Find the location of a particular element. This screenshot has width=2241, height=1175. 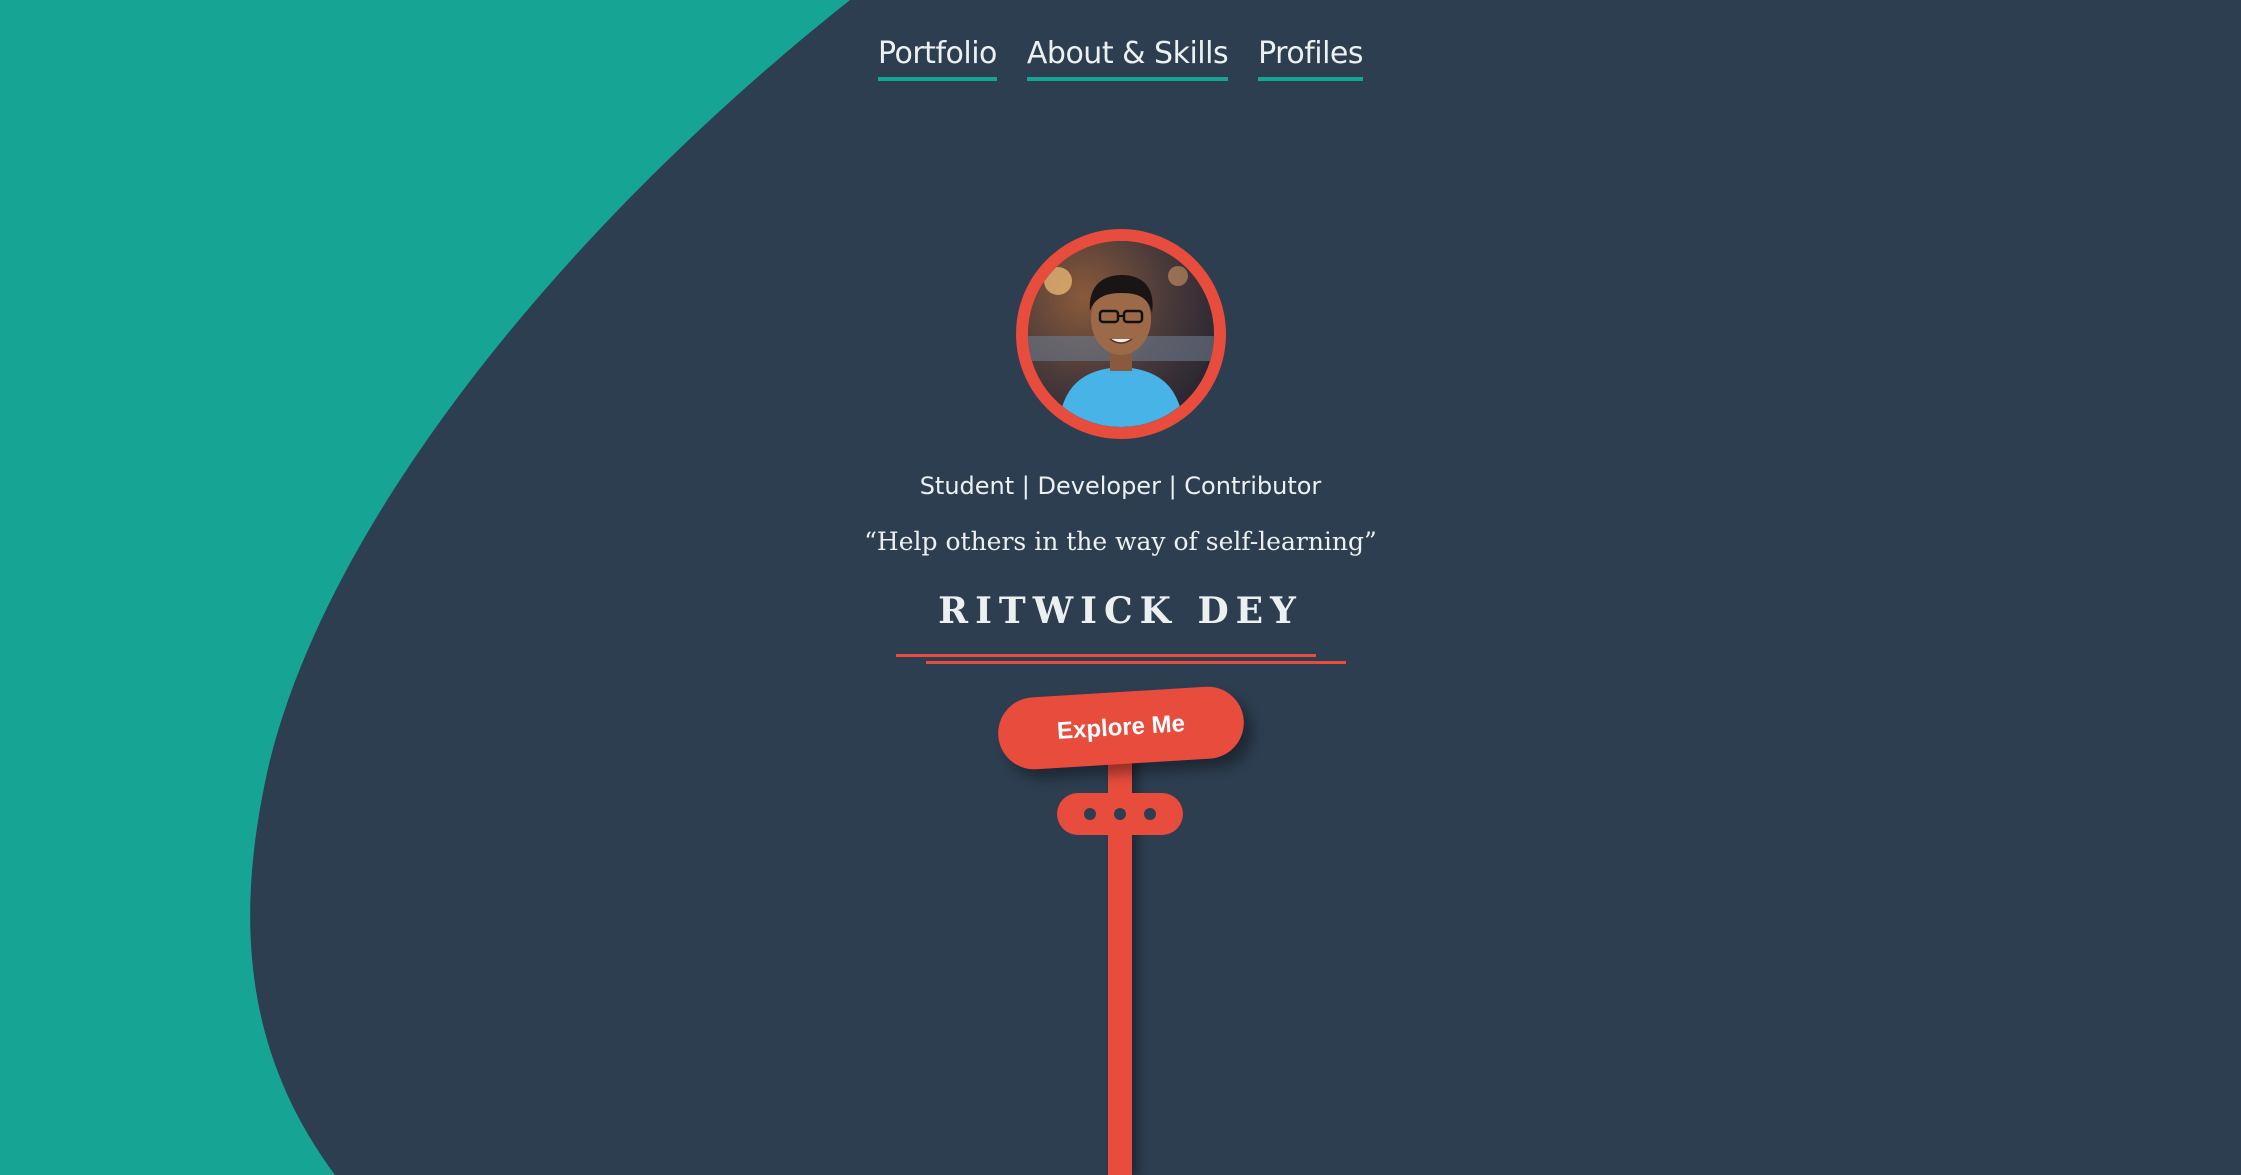

nav-link-about-skills: About & Skills is located at coordinates (1127, 58).